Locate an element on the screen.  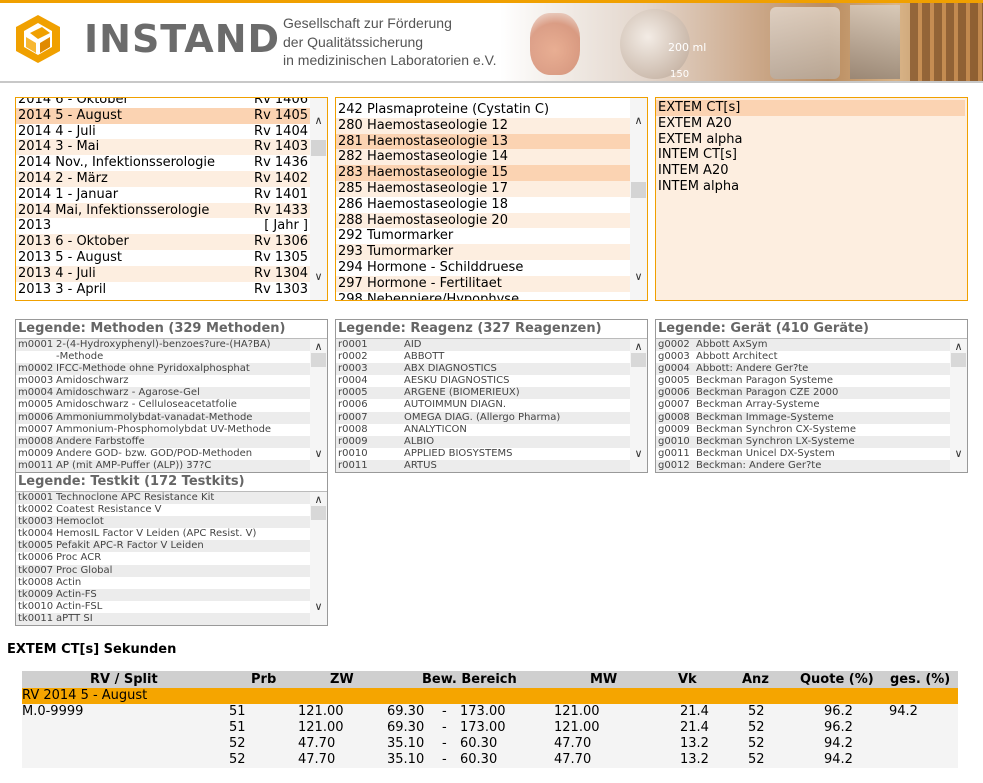
list-item: 2013 6 - Oktober Rv 1306 is located at coordinates (163, 242).